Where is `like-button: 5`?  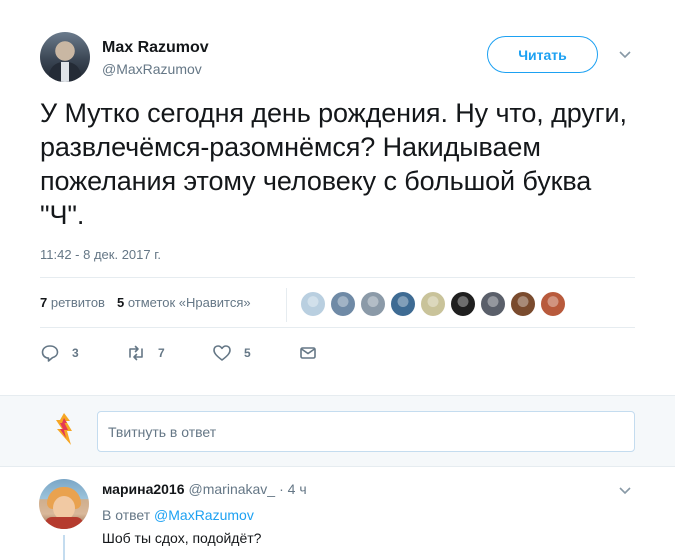
like-button: 5 is located at coordinates (255, 353).